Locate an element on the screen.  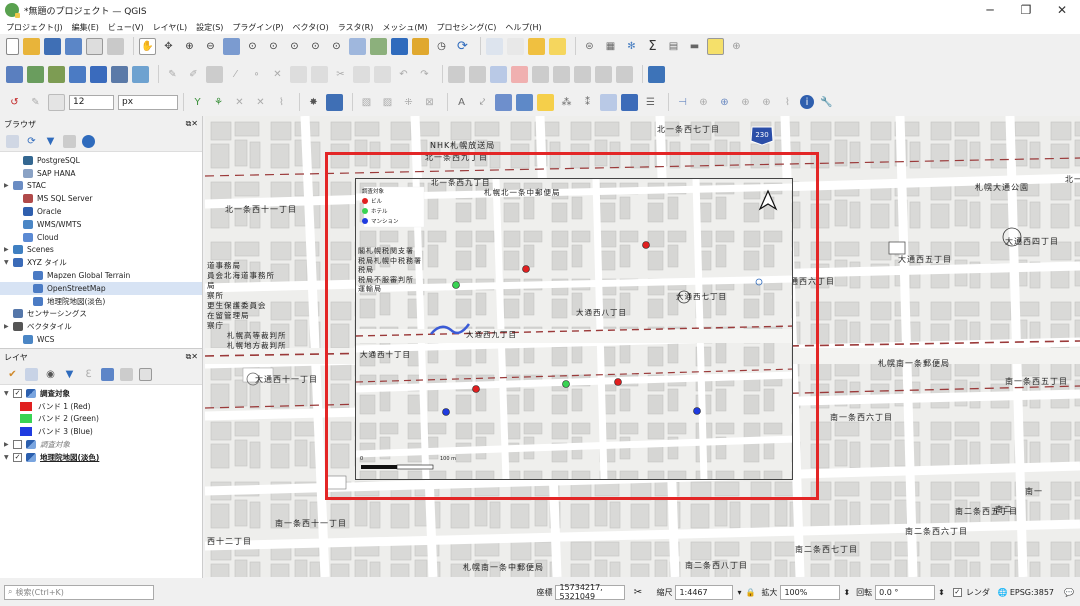
menu-item: ベクタ(O) is located at coordinates (311, 27).